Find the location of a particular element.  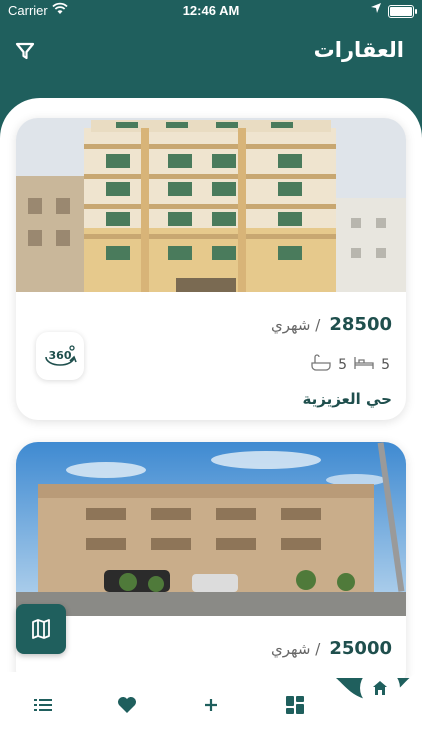

bed-icon is located at coordinates (364, 365).